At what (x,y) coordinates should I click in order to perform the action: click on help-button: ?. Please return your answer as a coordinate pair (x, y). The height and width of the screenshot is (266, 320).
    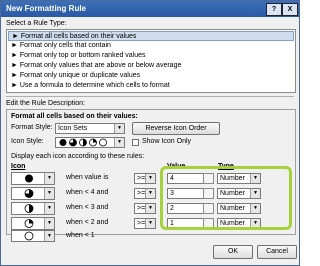
    Looking at the image, I should click on (274, 9).